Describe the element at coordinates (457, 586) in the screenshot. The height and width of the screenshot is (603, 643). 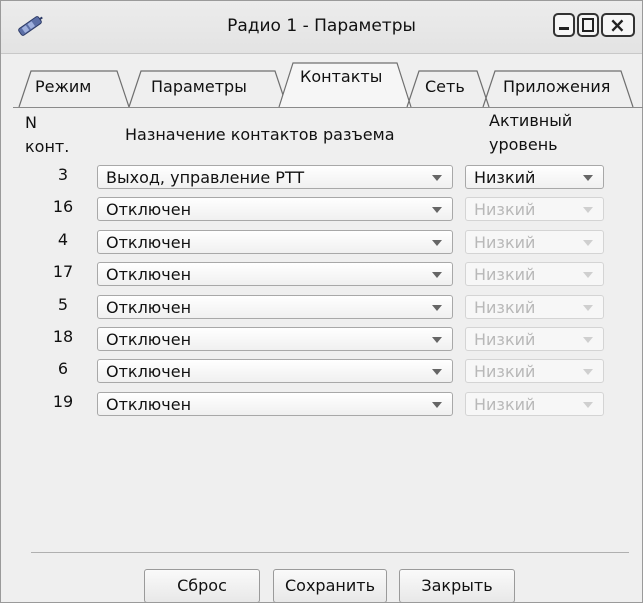
I see `close-button: Закрыть` at that location.